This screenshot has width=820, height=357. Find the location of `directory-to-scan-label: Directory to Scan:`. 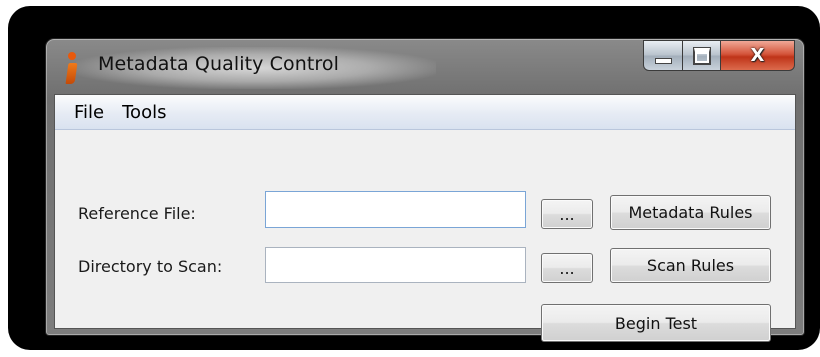

directory-to-scan-label: Directory to Scan: is located at coordinates (150, 266).